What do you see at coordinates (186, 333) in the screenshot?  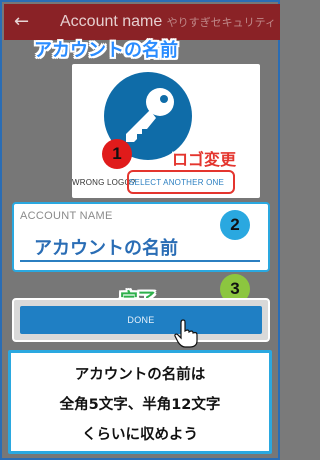 I see `hand-pointer-icon` at bounding box center [186, 333].